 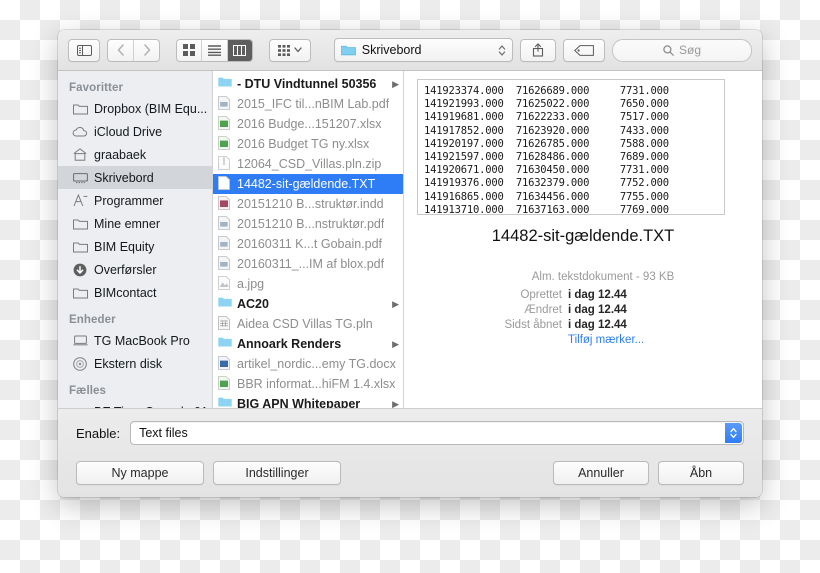 What do you see at coordinates (303, 144) in the screenshot?
I see `file-name-label: 2016 Budget TG ny.xlsx` at bounding box center [303, 144].